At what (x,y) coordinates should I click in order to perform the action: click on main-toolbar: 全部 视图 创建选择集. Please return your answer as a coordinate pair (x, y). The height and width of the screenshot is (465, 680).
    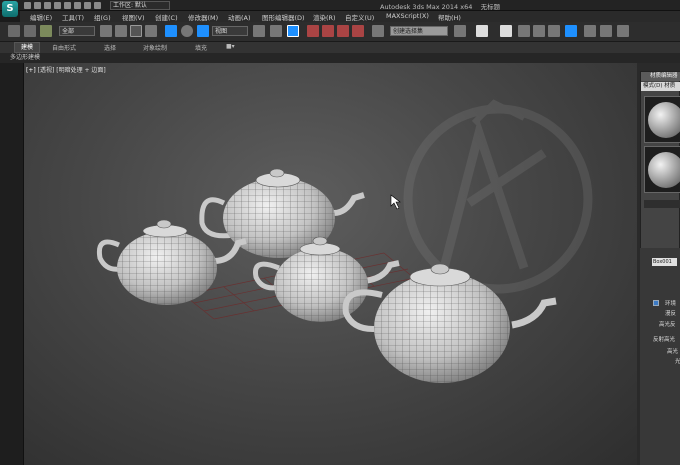
    Looking at the image, I should click on (340, 32).